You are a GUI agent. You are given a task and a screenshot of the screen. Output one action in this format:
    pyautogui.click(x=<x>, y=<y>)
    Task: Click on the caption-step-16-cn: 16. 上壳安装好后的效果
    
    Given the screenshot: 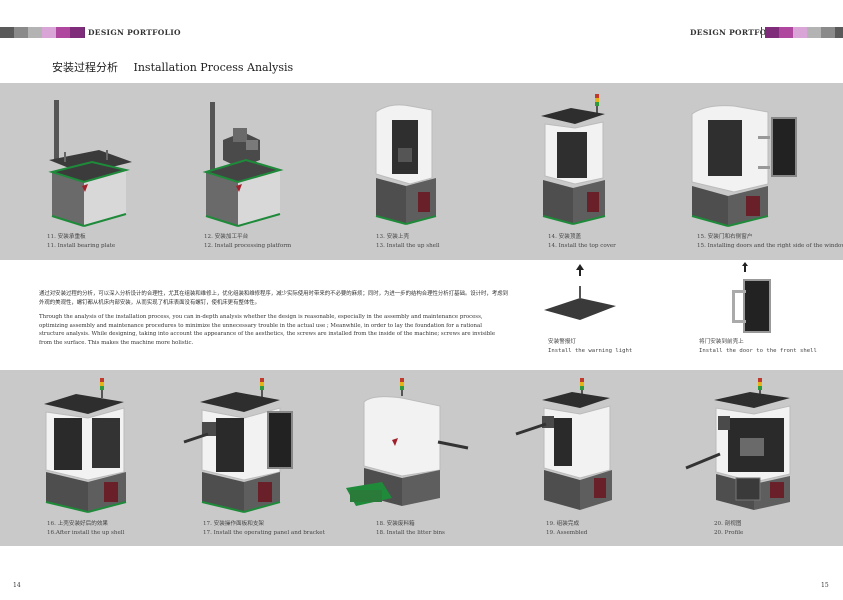 What is the action you would take?
    pyautogui.click(x=78, y=524)
    